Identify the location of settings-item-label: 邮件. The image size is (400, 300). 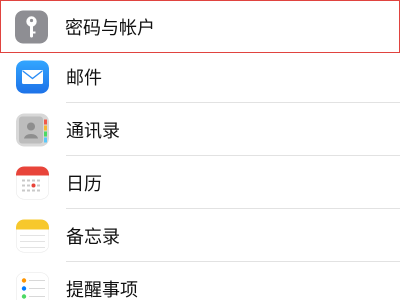
(84, 78).